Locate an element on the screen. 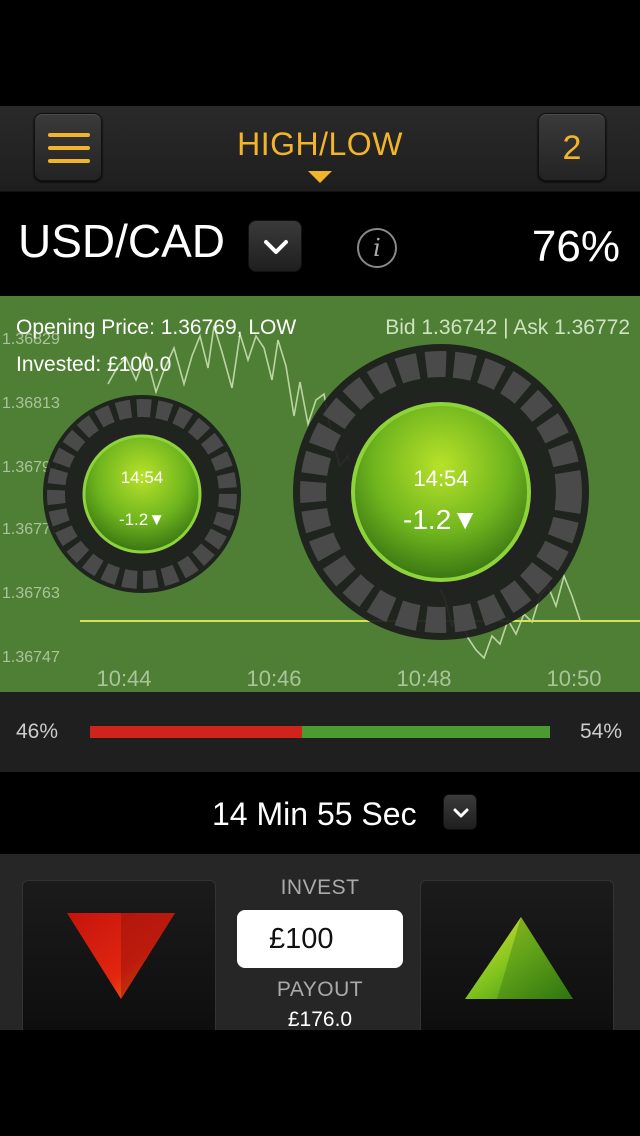 This screenshot has height=1136, width=640. expiry-row: 14 Min 55 Sec is located at coordinates (320, 813).